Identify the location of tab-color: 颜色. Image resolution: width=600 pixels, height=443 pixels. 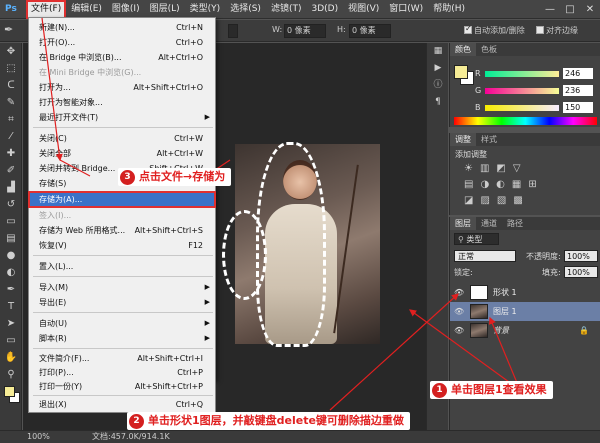
(463, 49).